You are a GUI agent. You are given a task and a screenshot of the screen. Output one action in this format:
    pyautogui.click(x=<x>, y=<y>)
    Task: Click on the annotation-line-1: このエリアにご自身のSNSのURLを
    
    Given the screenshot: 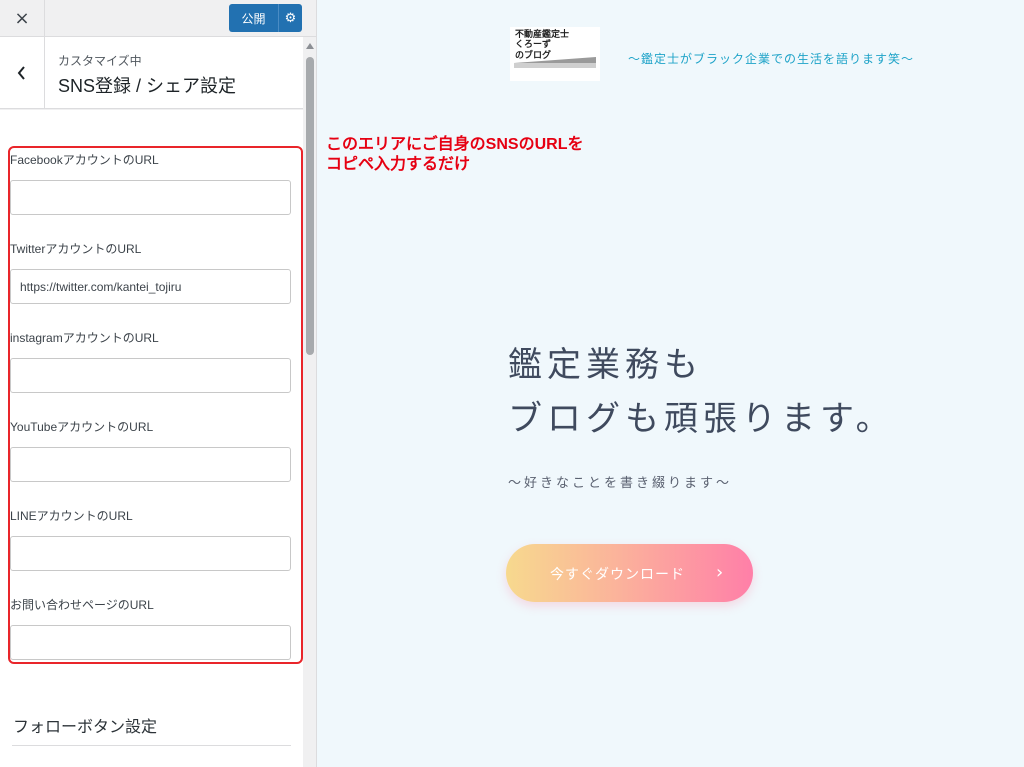 What is the action you would take?
    pyautogui.click(x=455, y=144)
    